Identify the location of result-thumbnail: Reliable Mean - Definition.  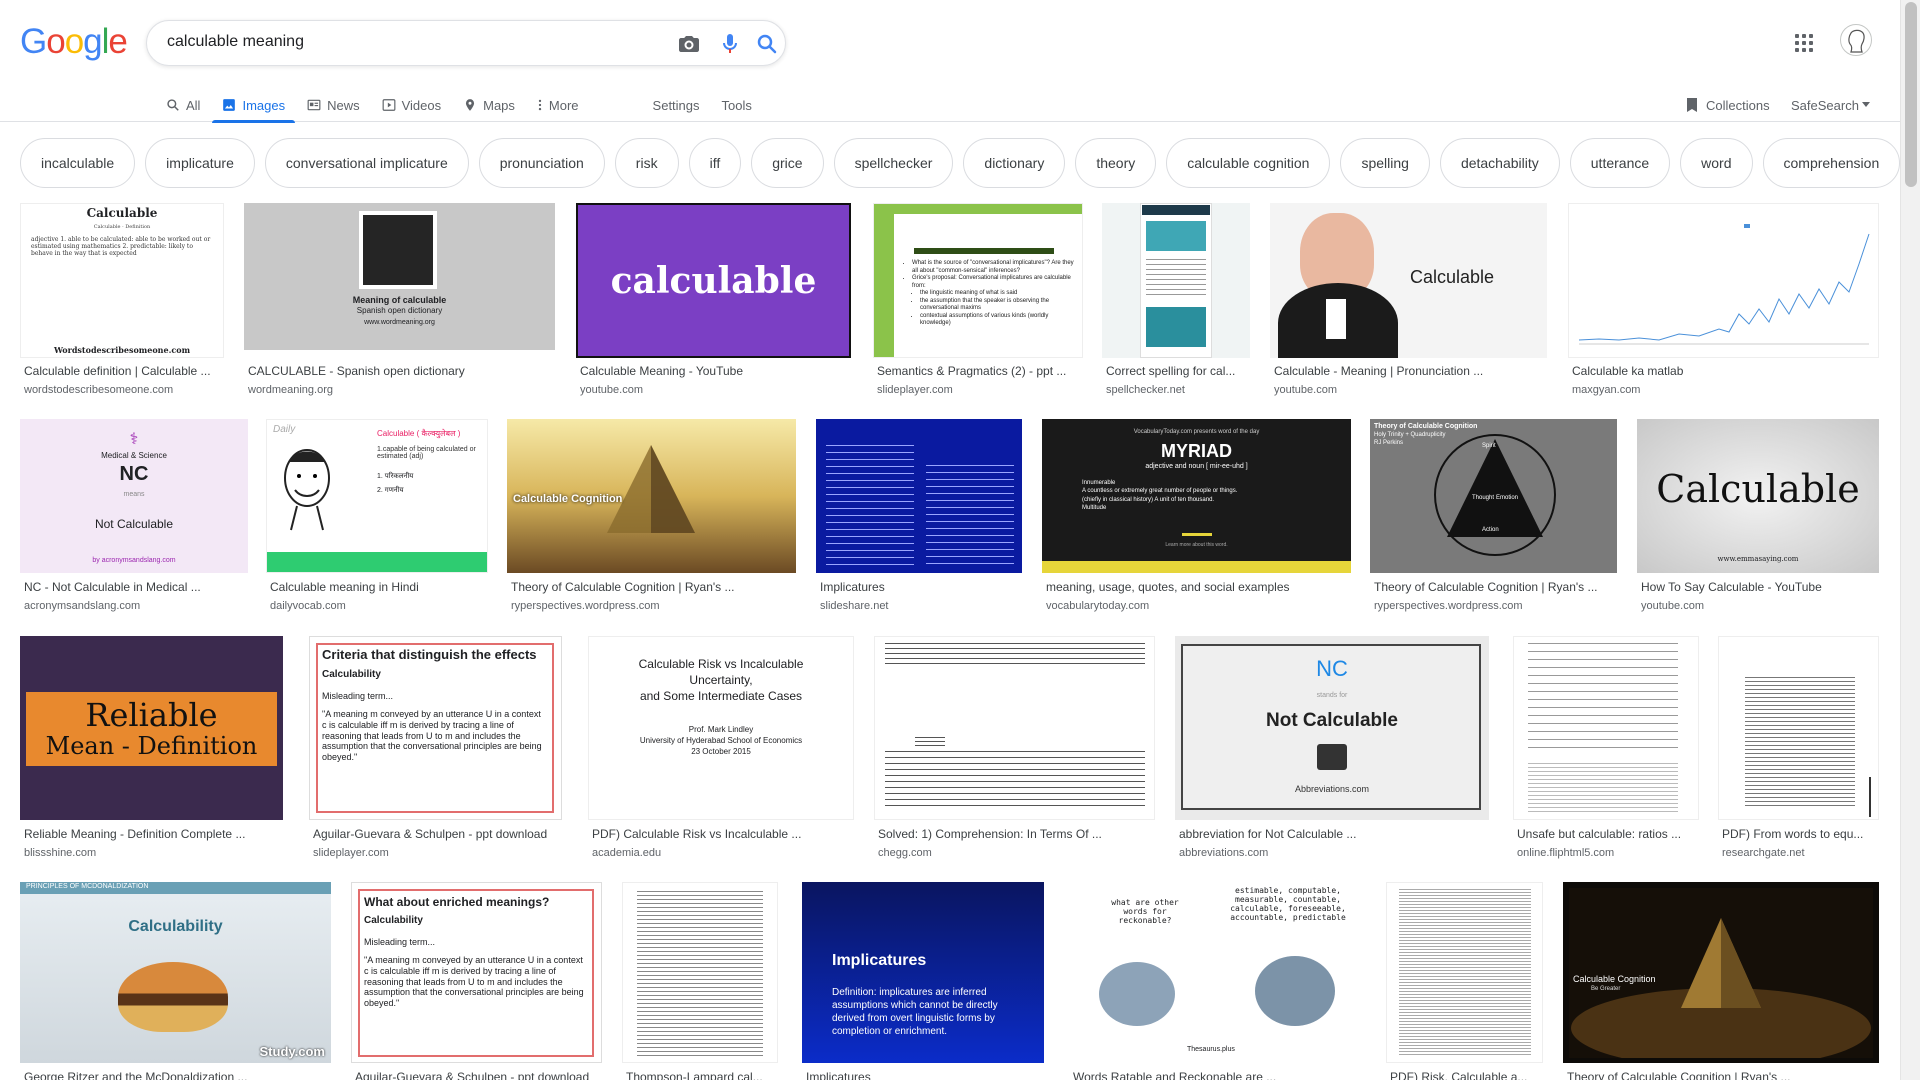
(151, 728).